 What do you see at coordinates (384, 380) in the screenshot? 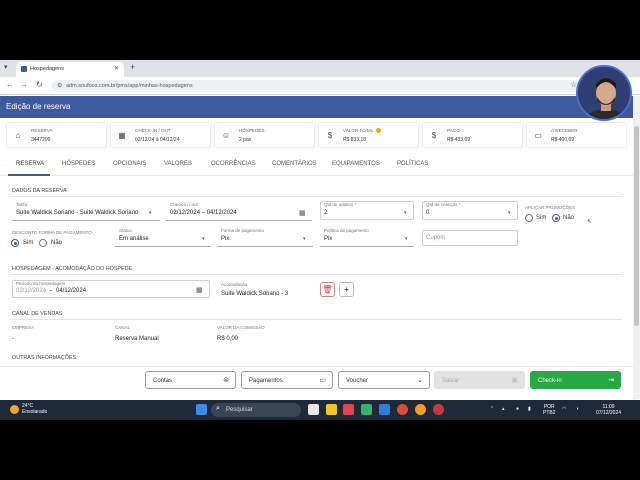
I see `voucher-dropdown: Voucher ⌄` at bounding box center [384, 380].